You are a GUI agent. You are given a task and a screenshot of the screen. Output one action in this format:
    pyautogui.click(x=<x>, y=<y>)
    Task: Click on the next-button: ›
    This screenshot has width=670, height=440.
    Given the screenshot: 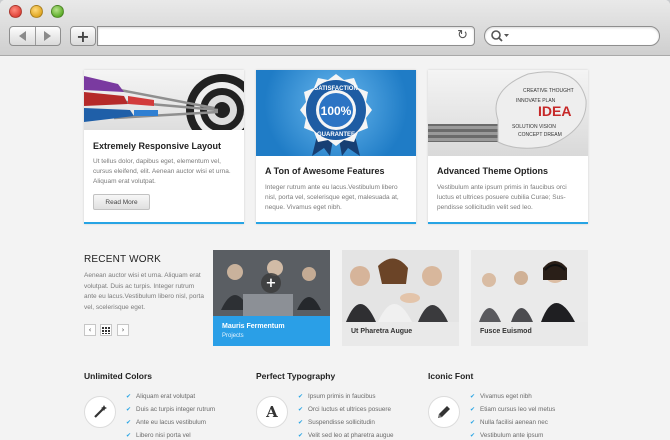 What is the action you would take?
    pyautogui.click(x=123, y=330)
    